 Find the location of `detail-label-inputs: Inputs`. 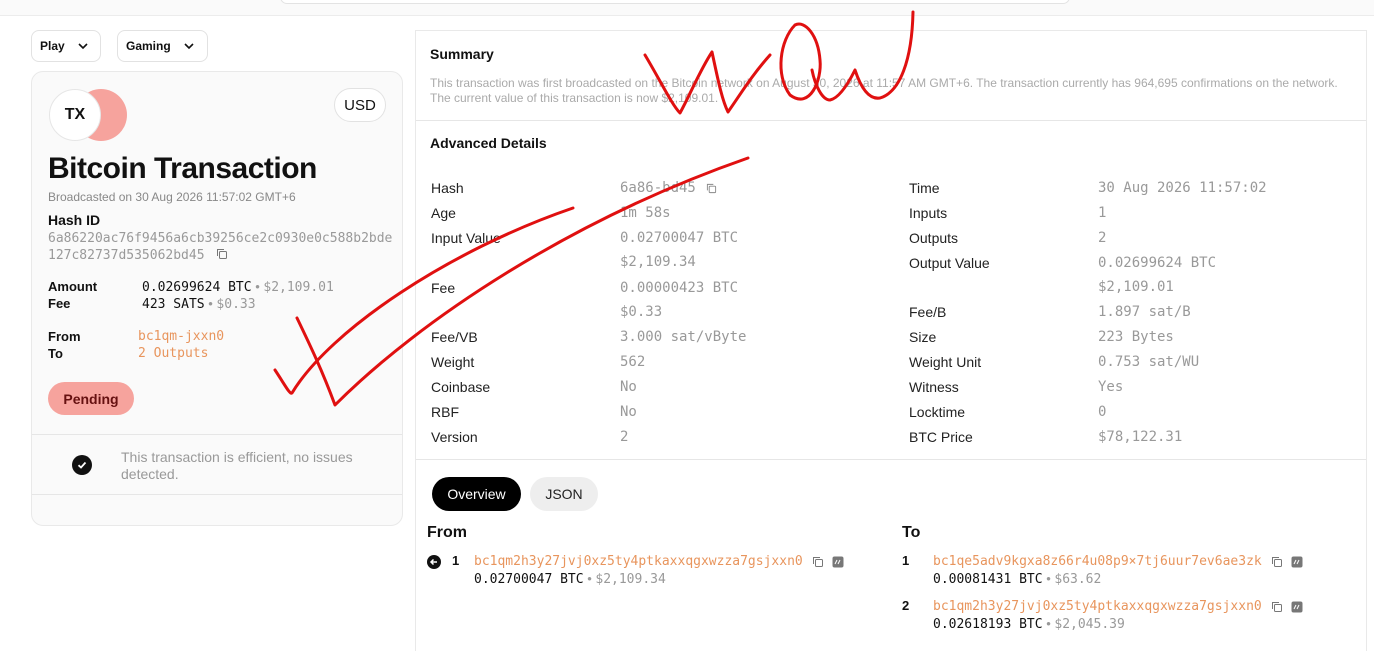

detail-label-inputs: Inputs is located at coordinates (928, 213).